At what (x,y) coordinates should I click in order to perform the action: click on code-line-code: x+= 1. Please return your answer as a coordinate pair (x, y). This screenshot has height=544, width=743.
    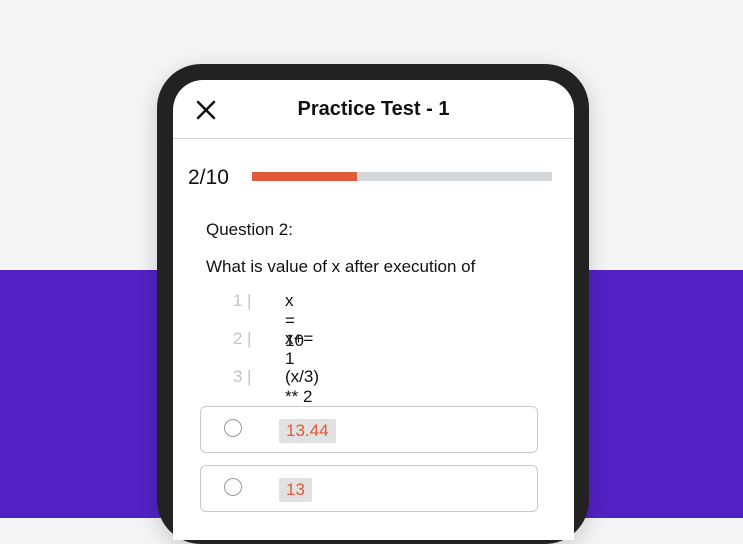
    Looking at the image, I should click on (299, 348).